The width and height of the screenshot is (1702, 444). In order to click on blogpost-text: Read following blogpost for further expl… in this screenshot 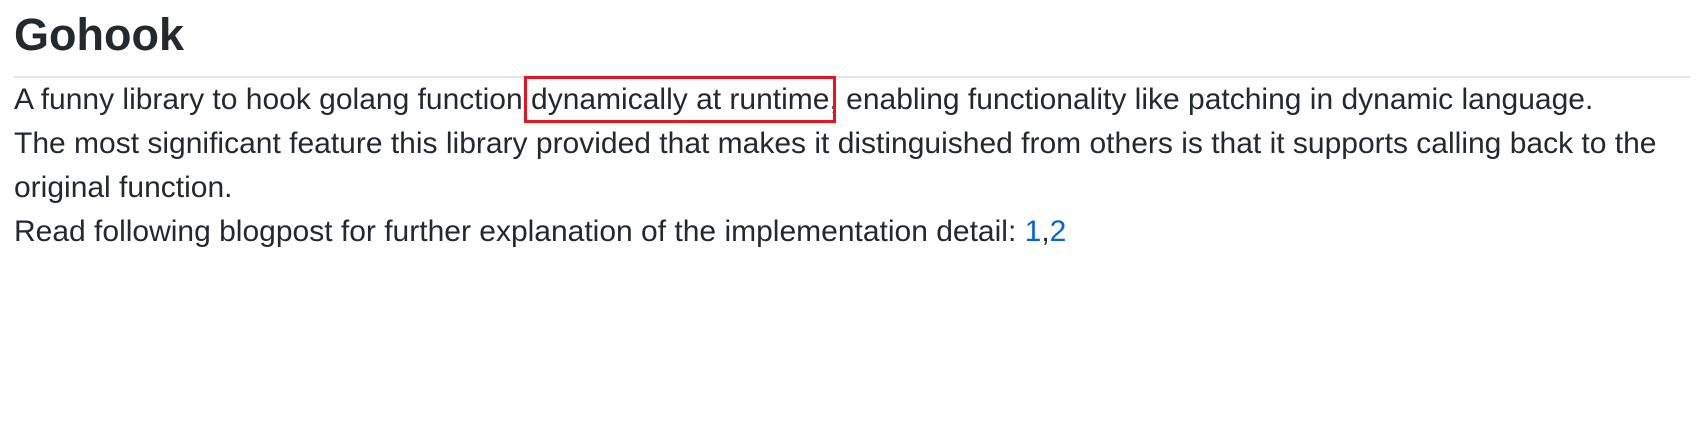, I will do `click(519, 231)`.